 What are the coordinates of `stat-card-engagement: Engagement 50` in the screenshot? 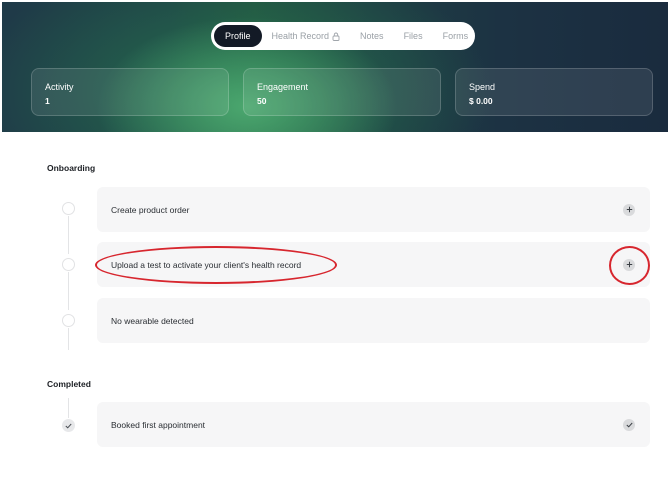 It's located at (342, 92).